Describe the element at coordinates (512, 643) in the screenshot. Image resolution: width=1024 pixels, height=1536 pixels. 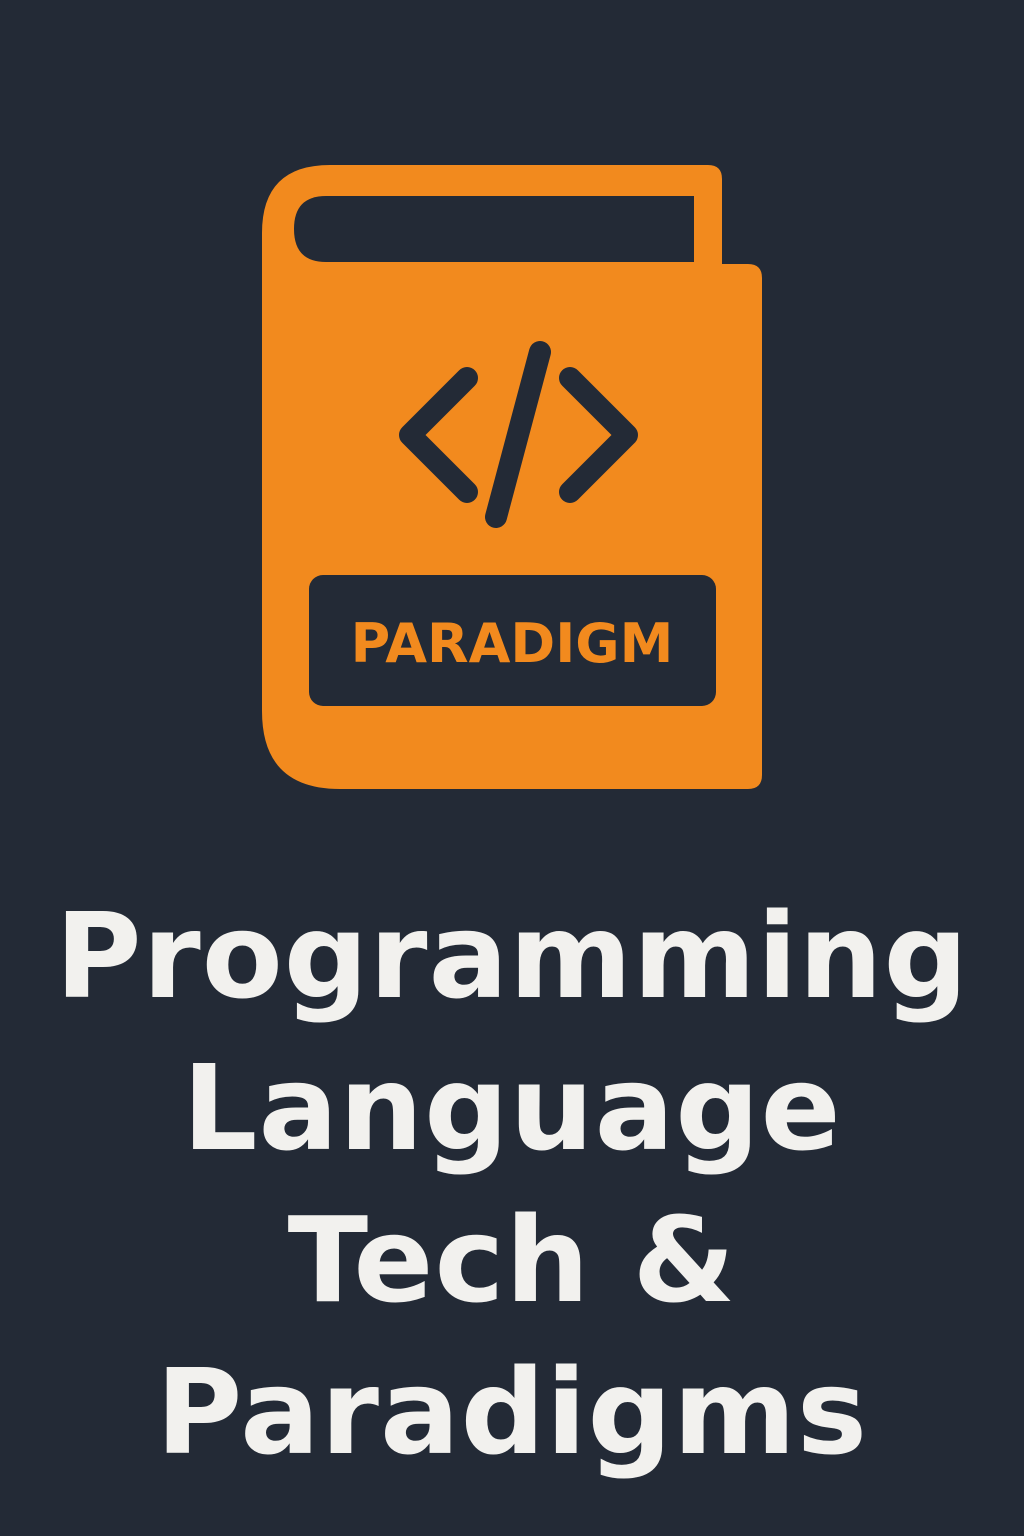
I see `badge-label: PARADIGM` at that location.